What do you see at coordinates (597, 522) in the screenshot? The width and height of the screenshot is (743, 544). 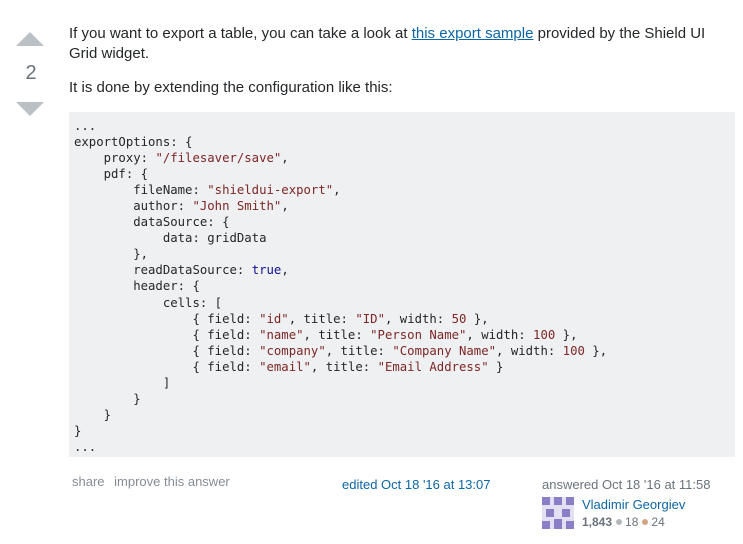 I see `reputation-score: 1,843` at bounding box center [597, 522].